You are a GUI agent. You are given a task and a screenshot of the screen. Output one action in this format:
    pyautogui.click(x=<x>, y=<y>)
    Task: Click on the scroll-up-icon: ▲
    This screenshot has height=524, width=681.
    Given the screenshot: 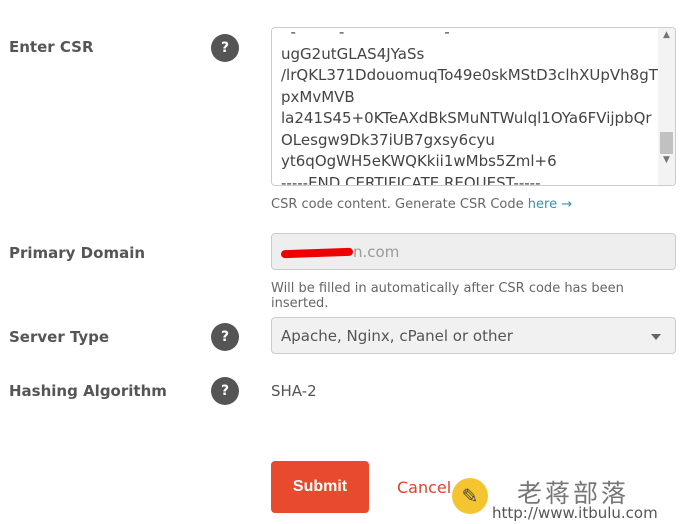 What is the action you would take?
    pyautogui.click(x=666, y=35)
    